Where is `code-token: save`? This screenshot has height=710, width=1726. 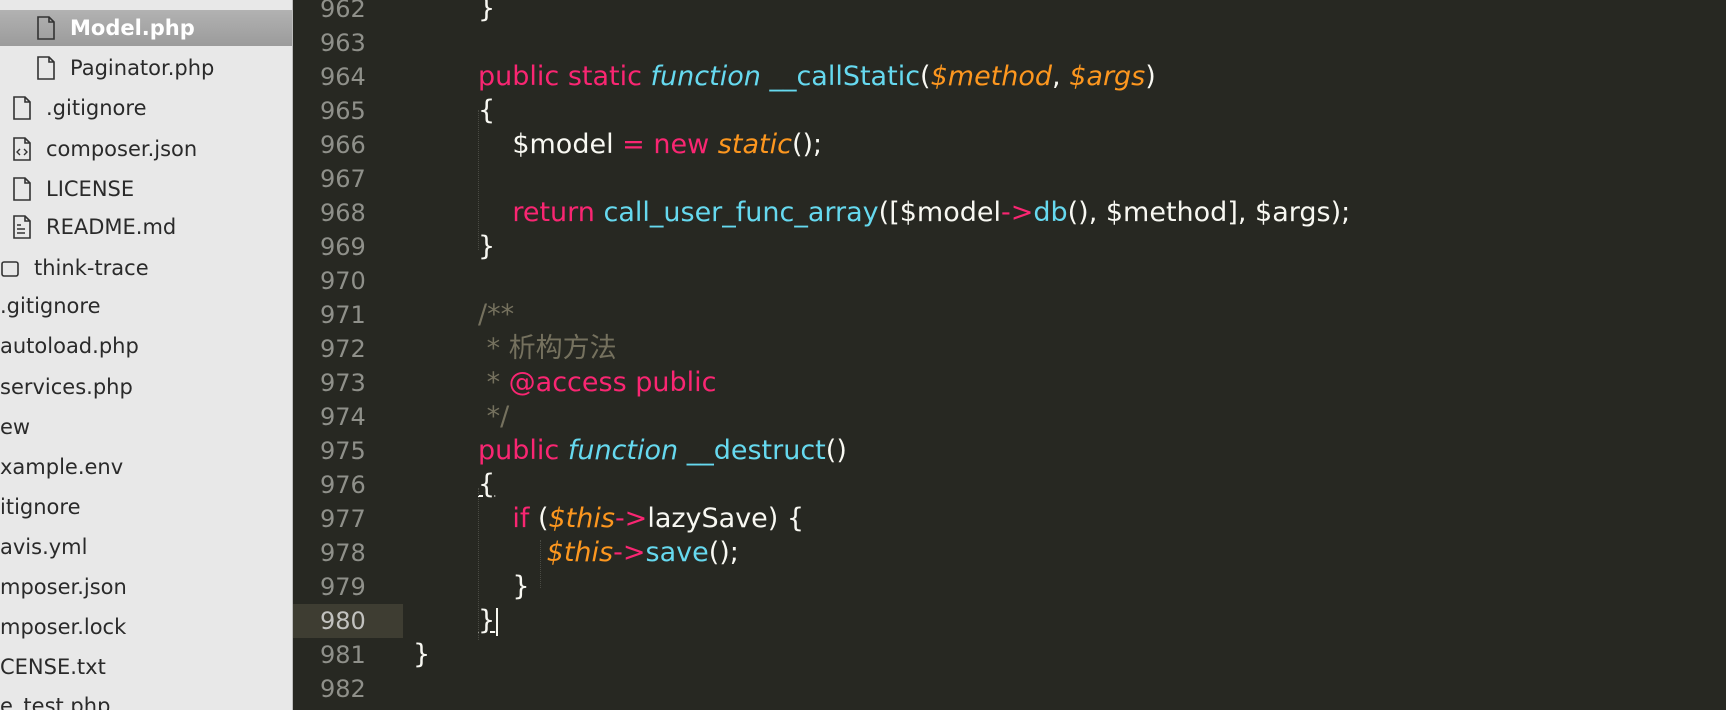
code-token: save is located at coordinates (677, 552).